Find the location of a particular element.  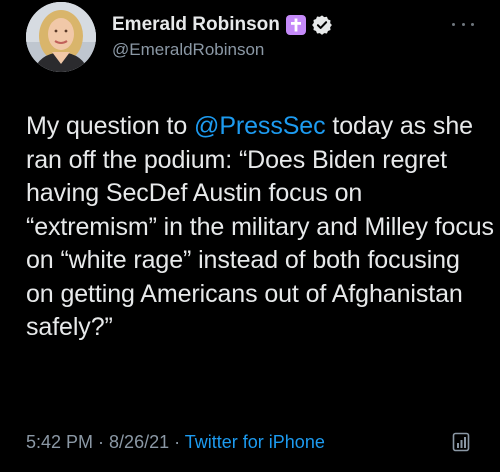

tweet-time: 5:42 PM is located at coordinates (59, 442).